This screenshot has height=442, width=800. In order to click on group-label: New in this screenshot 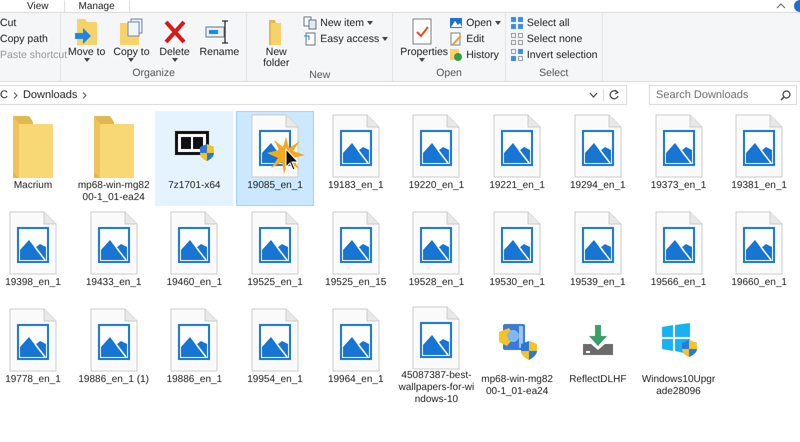, I will do `click(319, 75)`.